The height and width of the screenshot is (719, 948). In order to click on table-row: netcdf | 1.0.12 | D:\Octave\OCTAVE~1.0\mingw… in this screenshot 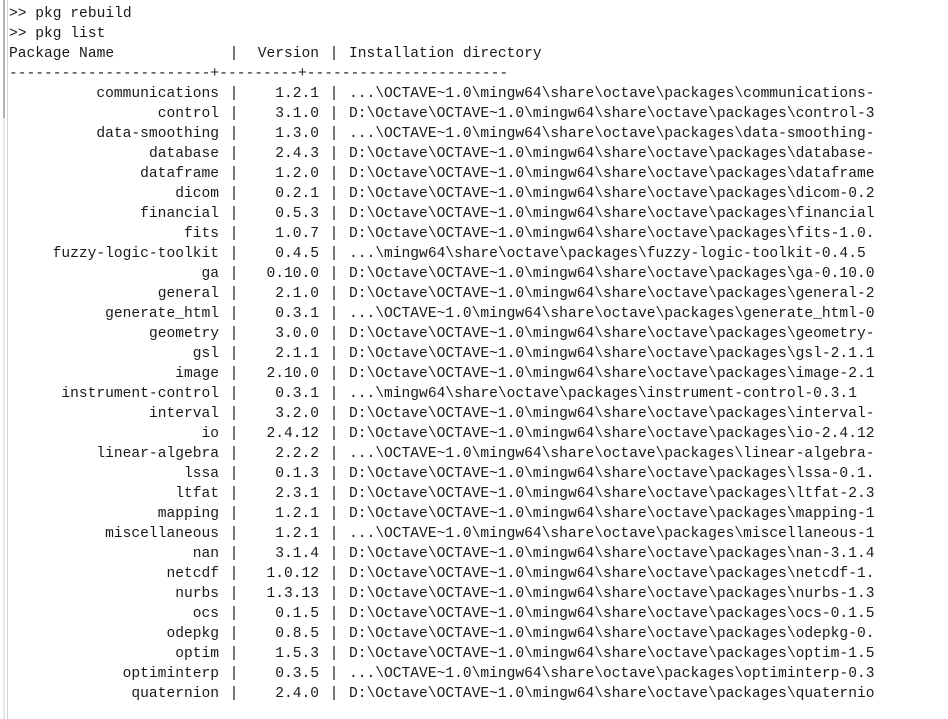, I will do `click(478, 574)`.